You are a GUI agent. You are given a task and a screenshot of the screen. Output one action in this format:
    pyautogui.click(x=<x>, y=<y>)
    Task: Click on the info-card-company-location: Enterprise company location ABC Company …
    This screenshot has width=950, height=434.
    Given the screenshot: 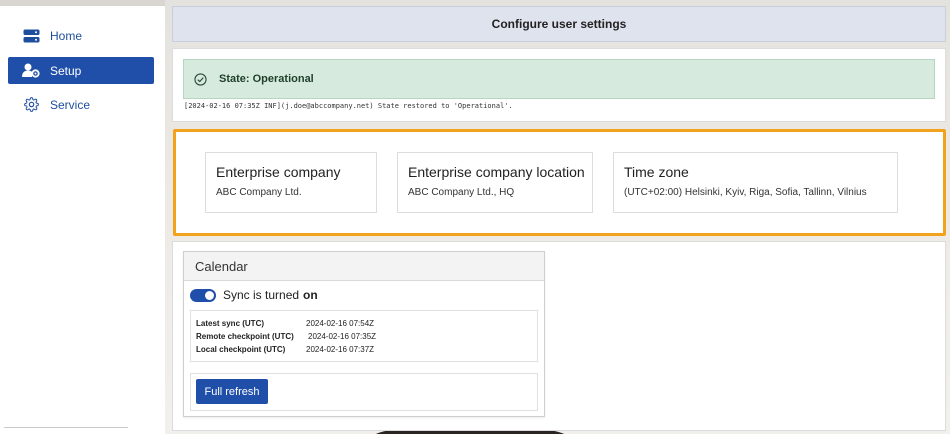 What is the action you would take?
    pyautogui.click(x=495, y=182)
    